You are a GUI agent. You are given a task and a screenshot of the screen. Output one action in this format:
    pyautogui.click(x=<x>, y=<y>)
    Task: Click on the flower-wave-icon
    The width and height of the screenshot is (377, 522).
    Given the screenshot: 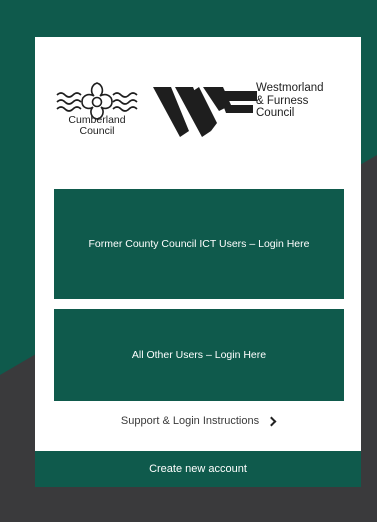 What is the action you would take?
    pyautogui.click(x=97, y=101)
    